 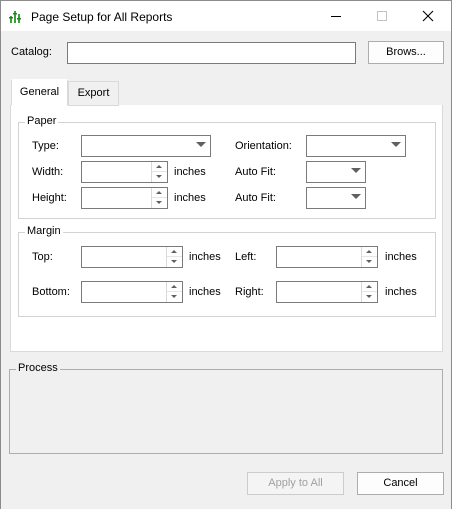 I want to click on autofit-height-label: Auto Fit:, so click(x=255, y=198).